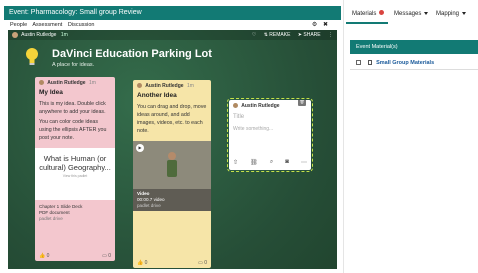 This screenshot has height=273, width=478. Describe the element at coordinates (51, 218) in the screenshot. I see `pdf-source: padlet drive` at that location.